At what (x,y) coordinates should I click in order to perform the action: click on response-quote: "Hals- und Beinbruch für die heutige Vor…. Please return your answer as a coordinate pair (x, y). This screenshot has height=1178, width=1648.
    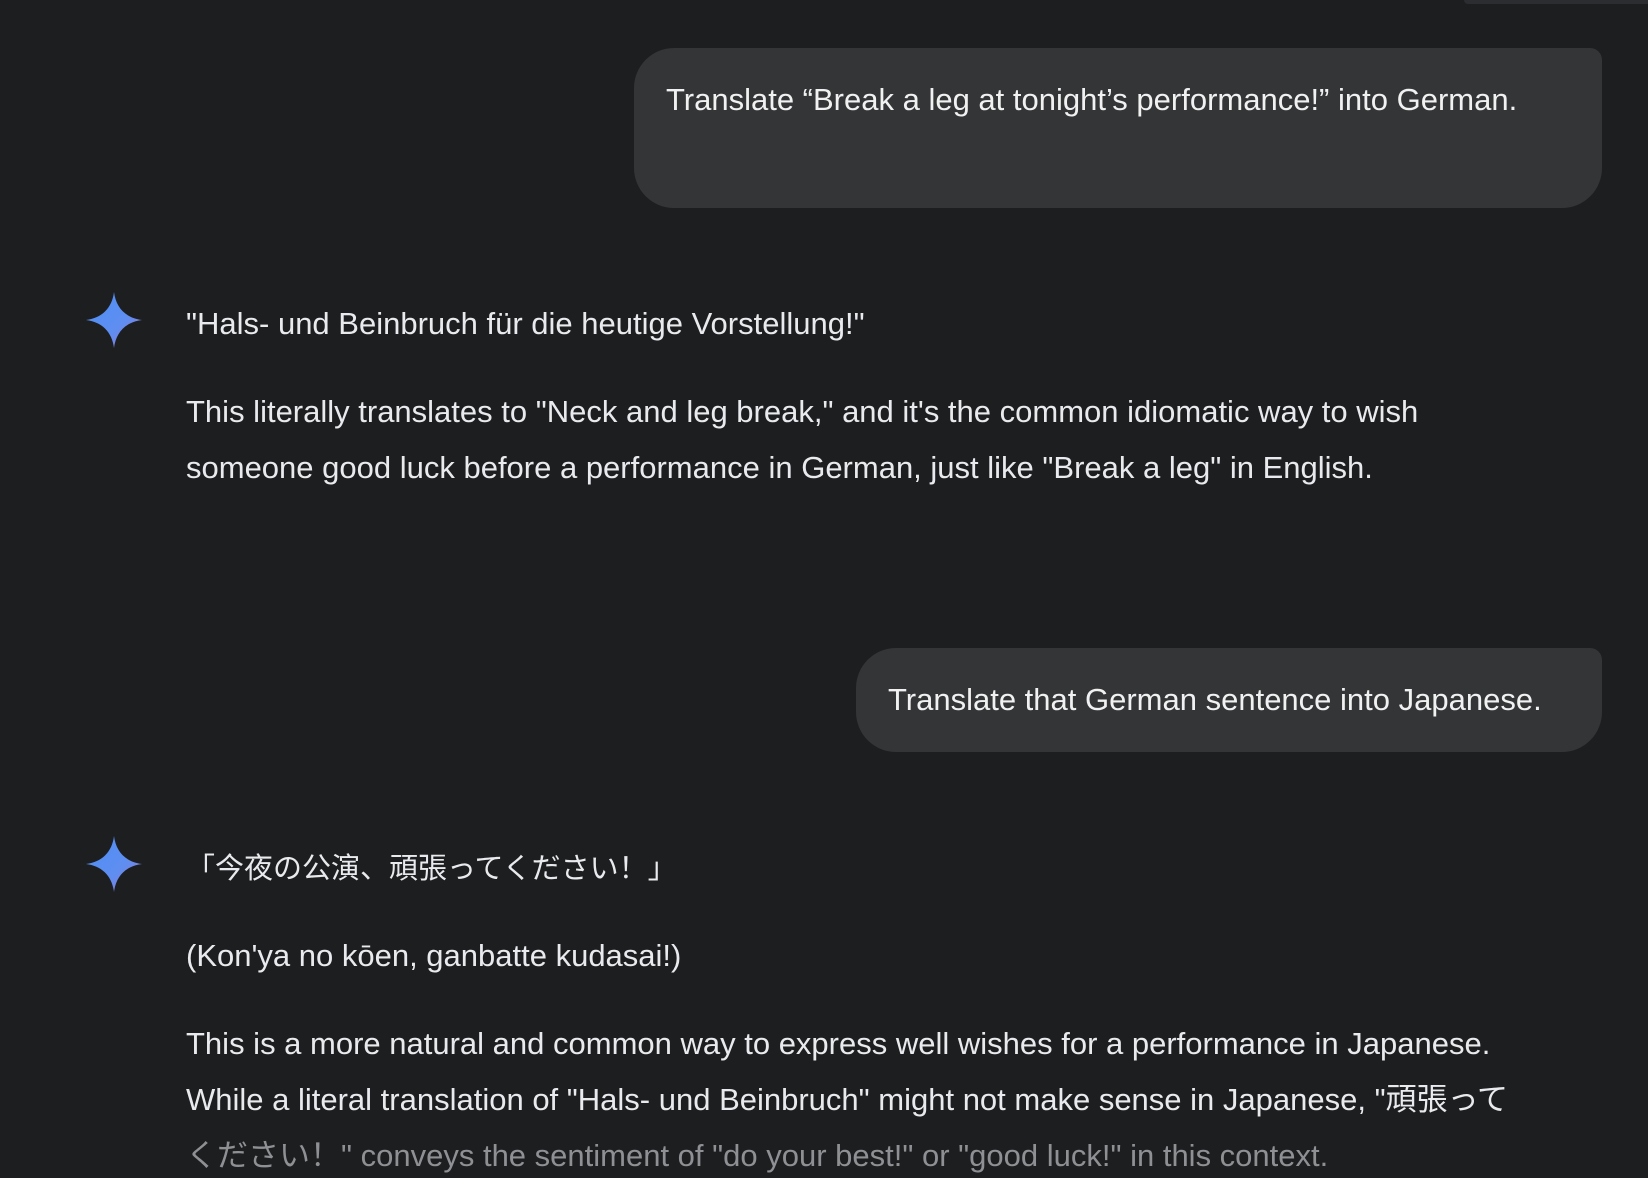
    Looking at the image, I should click on (525, 323).